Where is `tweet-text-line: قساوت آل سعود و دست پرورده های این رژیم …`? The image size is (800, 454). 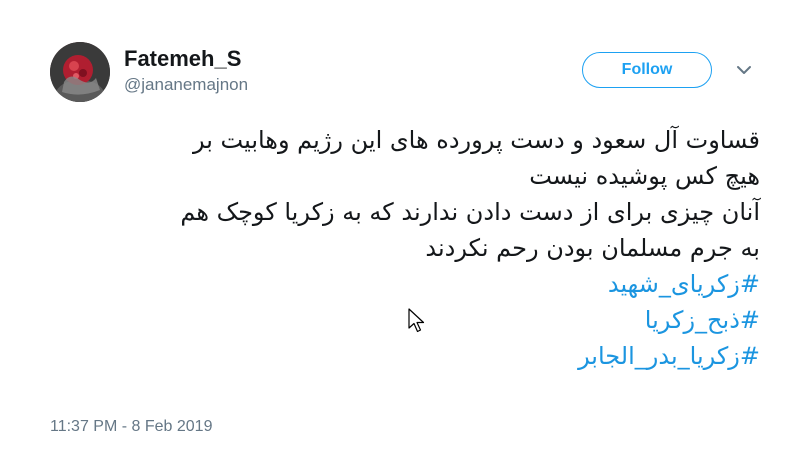 tweet-text-line: قساوت آل سعود و دست پرورده های این رژیم … is located at coordinates (476, 140).